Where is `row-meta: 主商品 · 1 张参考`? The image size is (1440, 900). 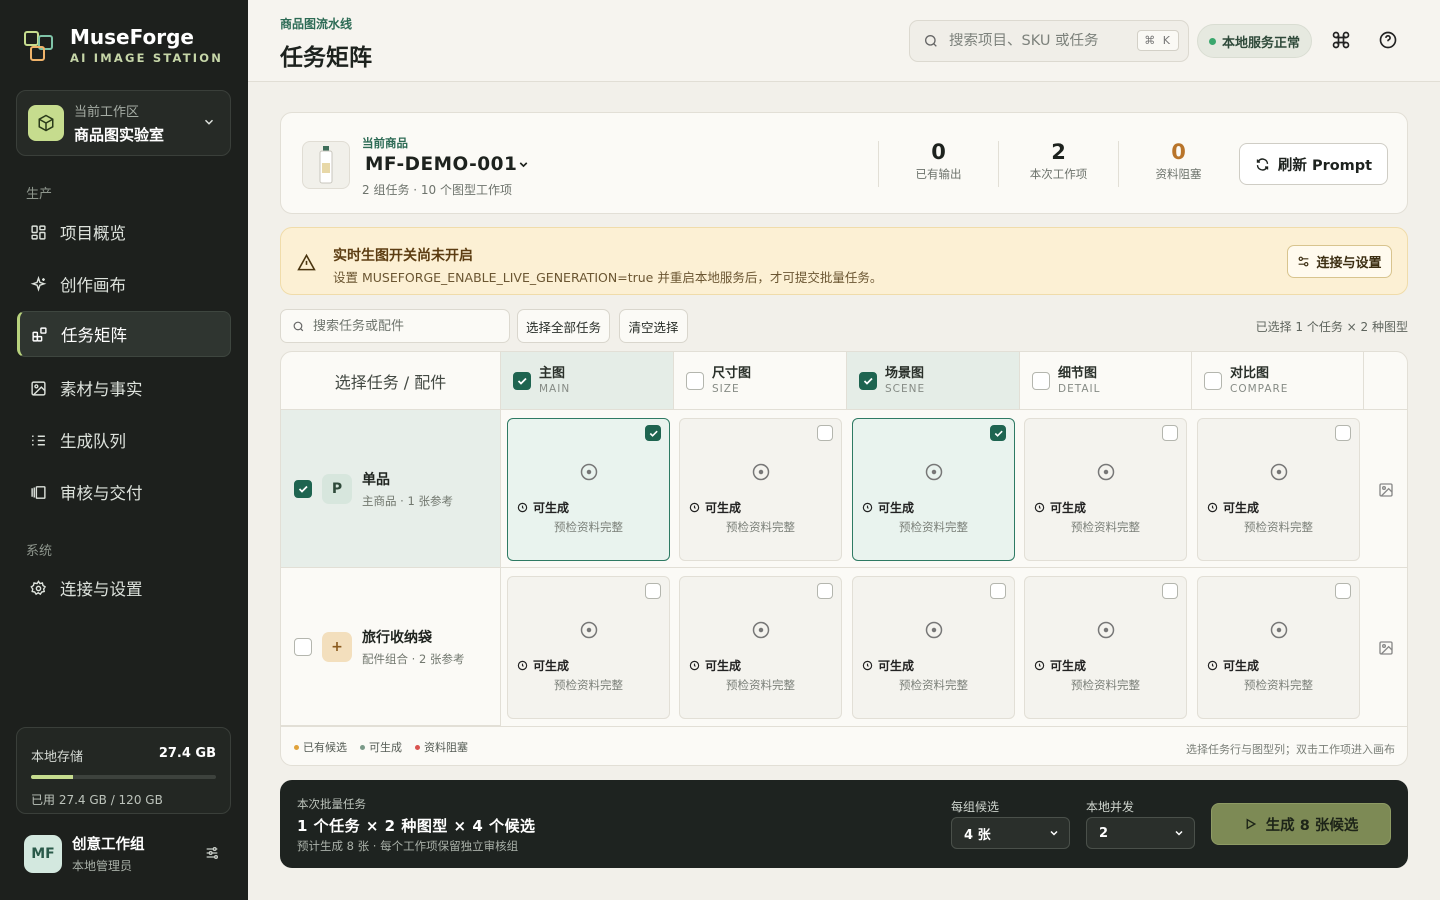 row-meta: 主商品 · 1 张参考 is located at coordinates (407, 500).